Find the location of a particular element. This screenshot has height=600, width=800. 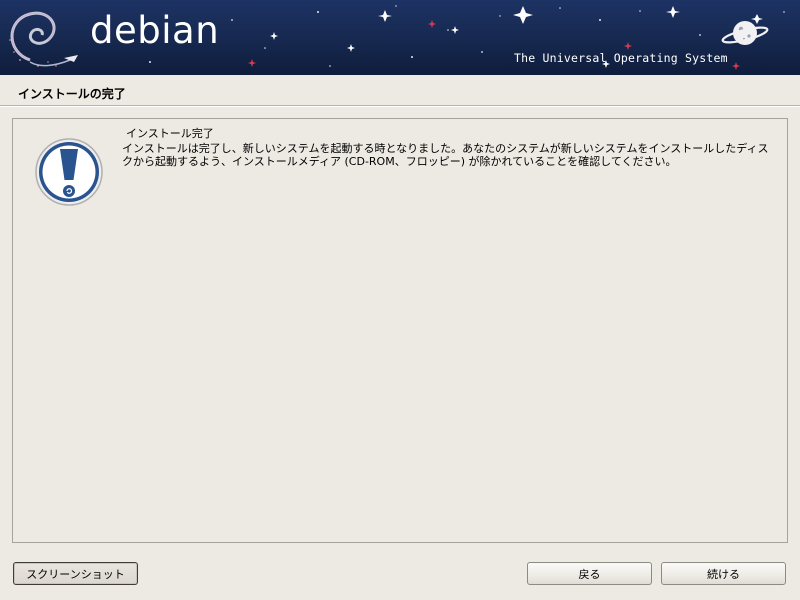

message-heading: インストール完了 is located at coordinates (170, 133).